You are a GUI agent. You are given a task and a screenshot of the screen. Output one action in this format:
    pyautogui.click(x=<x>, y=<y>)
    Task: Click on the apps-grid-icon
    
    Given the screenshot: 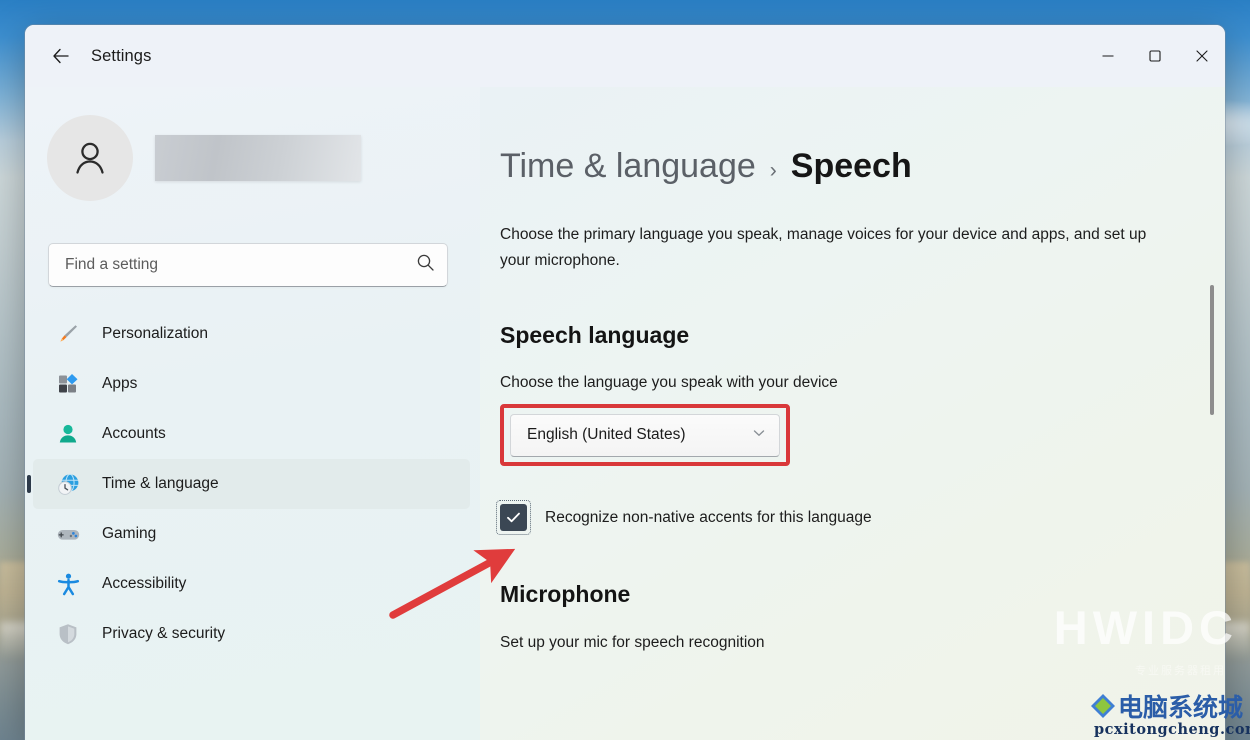 What is the action you would take?
    pyautogui.click(x=68, y=384)
    